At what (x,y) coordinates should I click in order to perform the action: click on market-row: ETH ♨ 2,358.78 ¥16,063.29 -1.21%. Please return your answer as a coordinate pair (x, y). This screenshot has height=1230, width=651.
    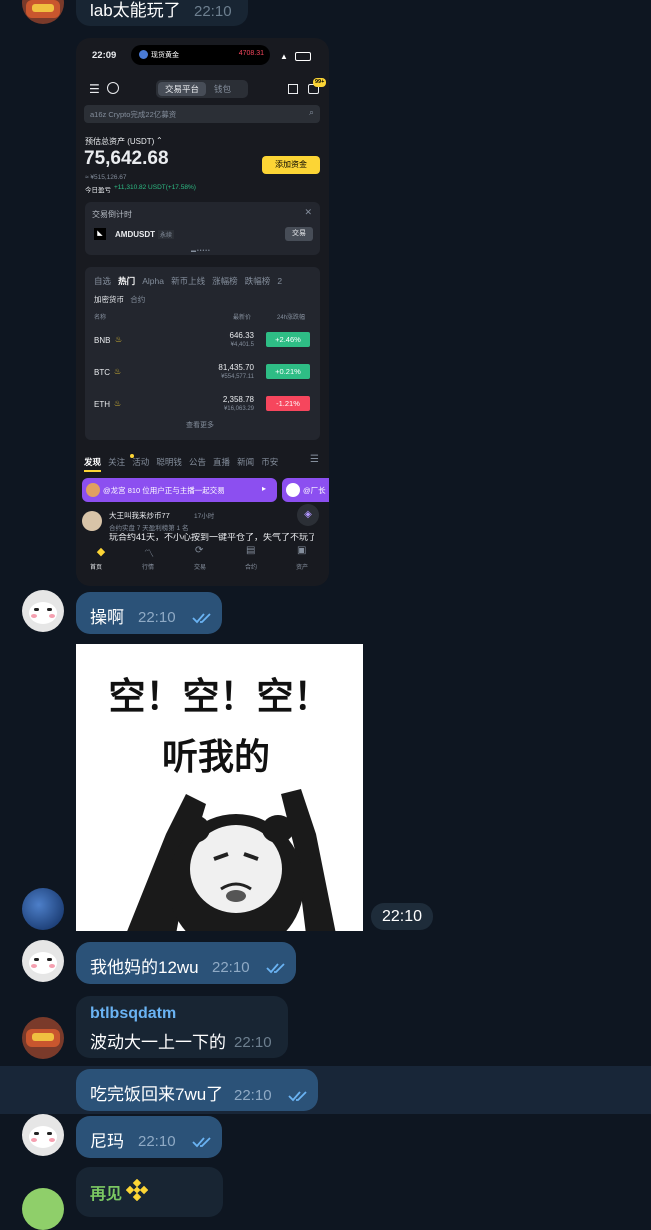
    Looking at the image, I should click on (202, 406).